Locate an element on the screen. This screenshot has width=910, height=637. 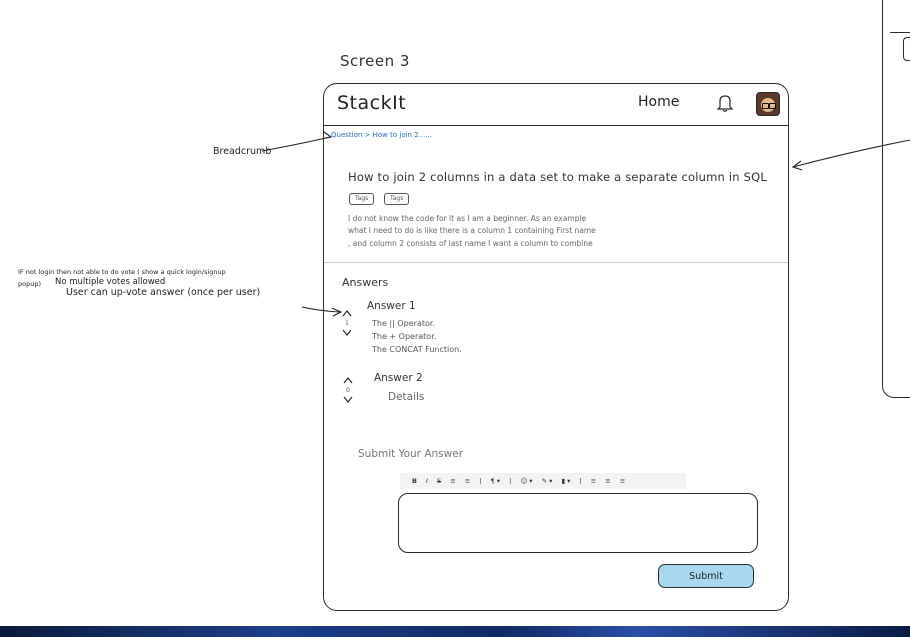
arrow-breadcrumb is located at coordinates (296, 144).